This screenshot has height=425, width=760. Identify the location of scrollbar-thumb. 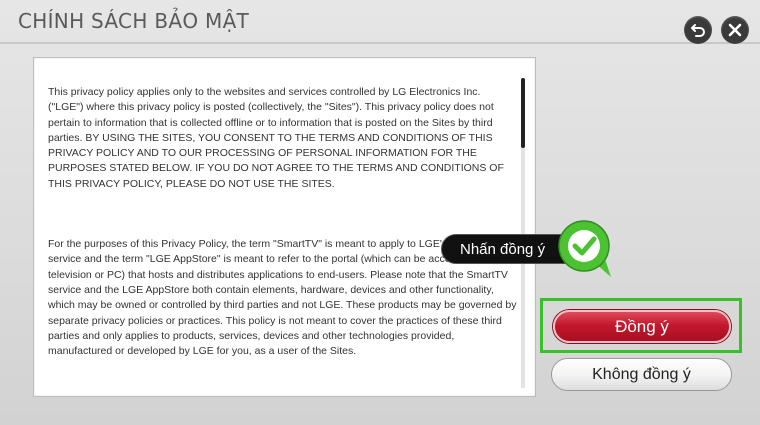
(523, 113).